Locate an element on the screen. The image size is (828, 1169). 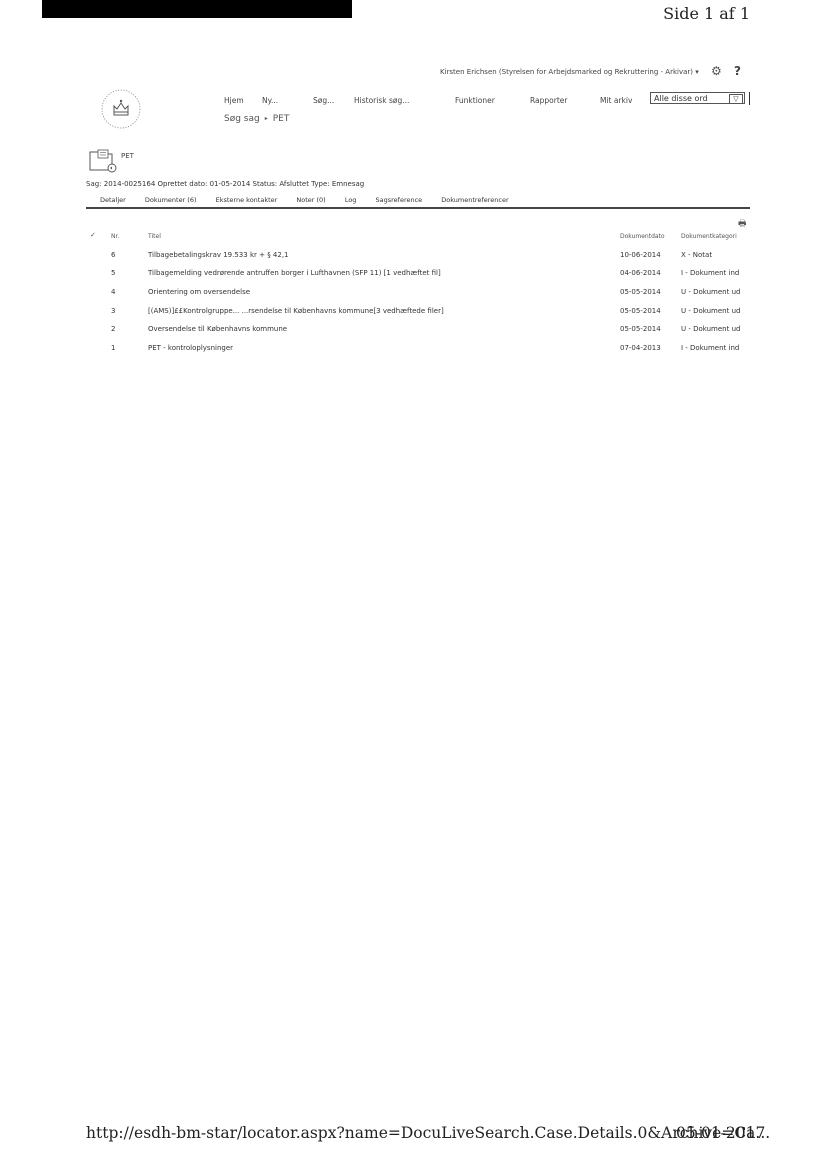
cell-title: Oversendelse til Københavns kommune is located at coordinates (217, 329).